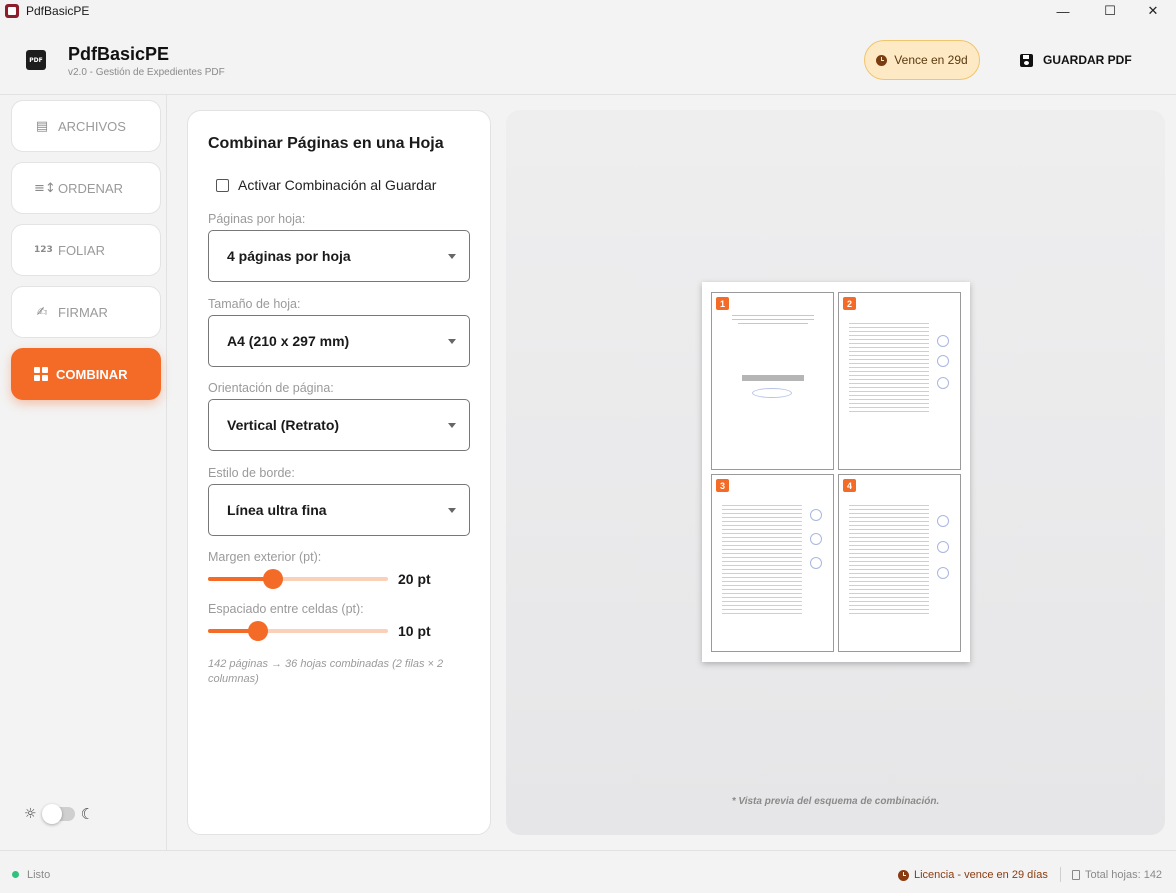  Describe the element at coordinates (265, 557) in the screenshot. I see `margin-label: Margen exterior (pt):` at that location.